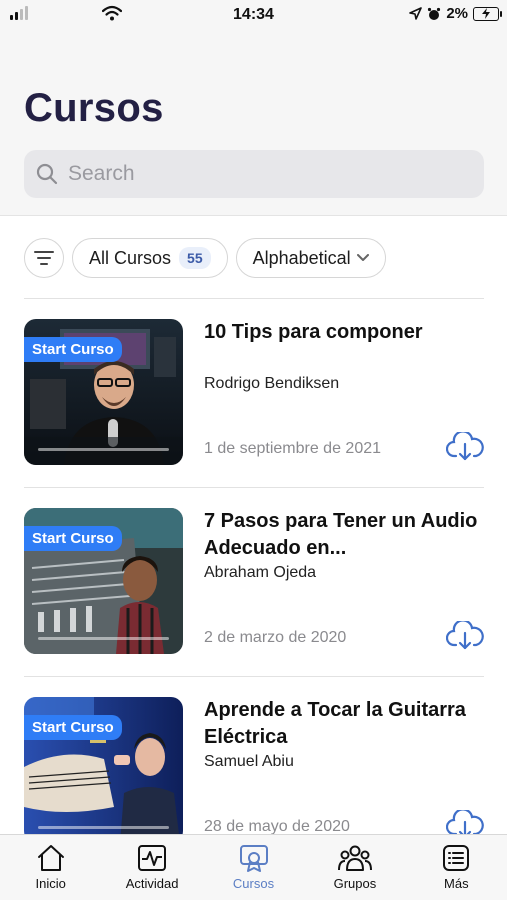 The width and height of the screenshot is (507, 900). I want to click on tab-label: Actividad, so click(152, 883).